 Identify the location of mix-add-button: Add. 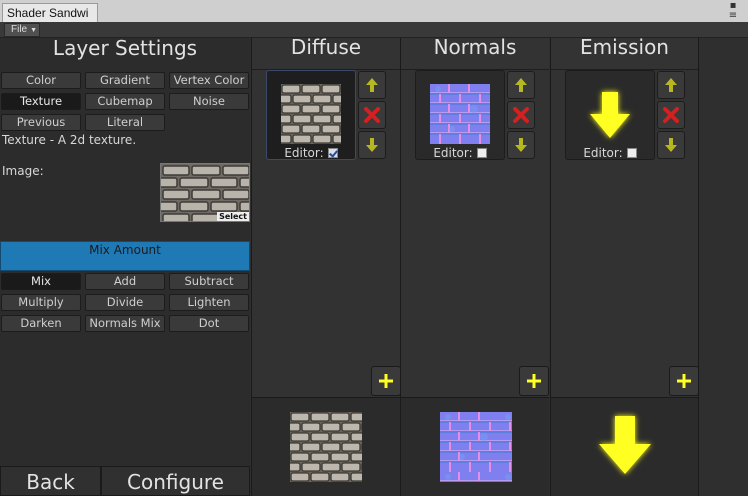
(125, 281).